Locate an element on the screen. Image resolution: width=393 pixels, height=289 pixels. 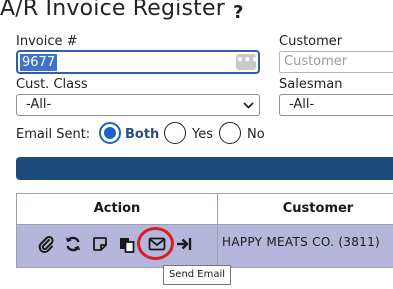
email-both-label: Both is located at coordinates (142, 134).